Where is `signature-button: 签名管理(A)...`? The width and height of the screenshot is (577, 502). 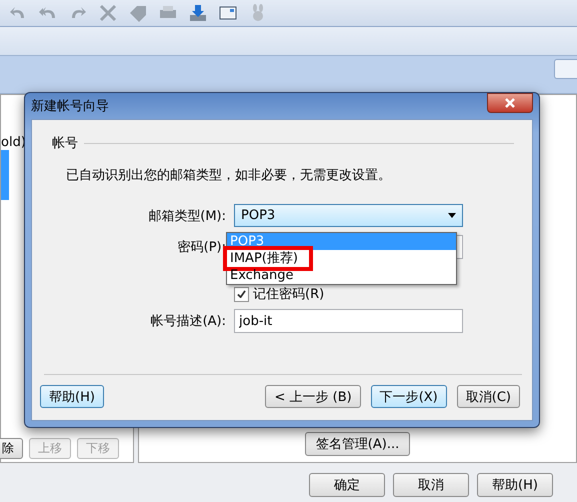 signature-button: 签名管理(A)... is located at coordinates (357, 444).